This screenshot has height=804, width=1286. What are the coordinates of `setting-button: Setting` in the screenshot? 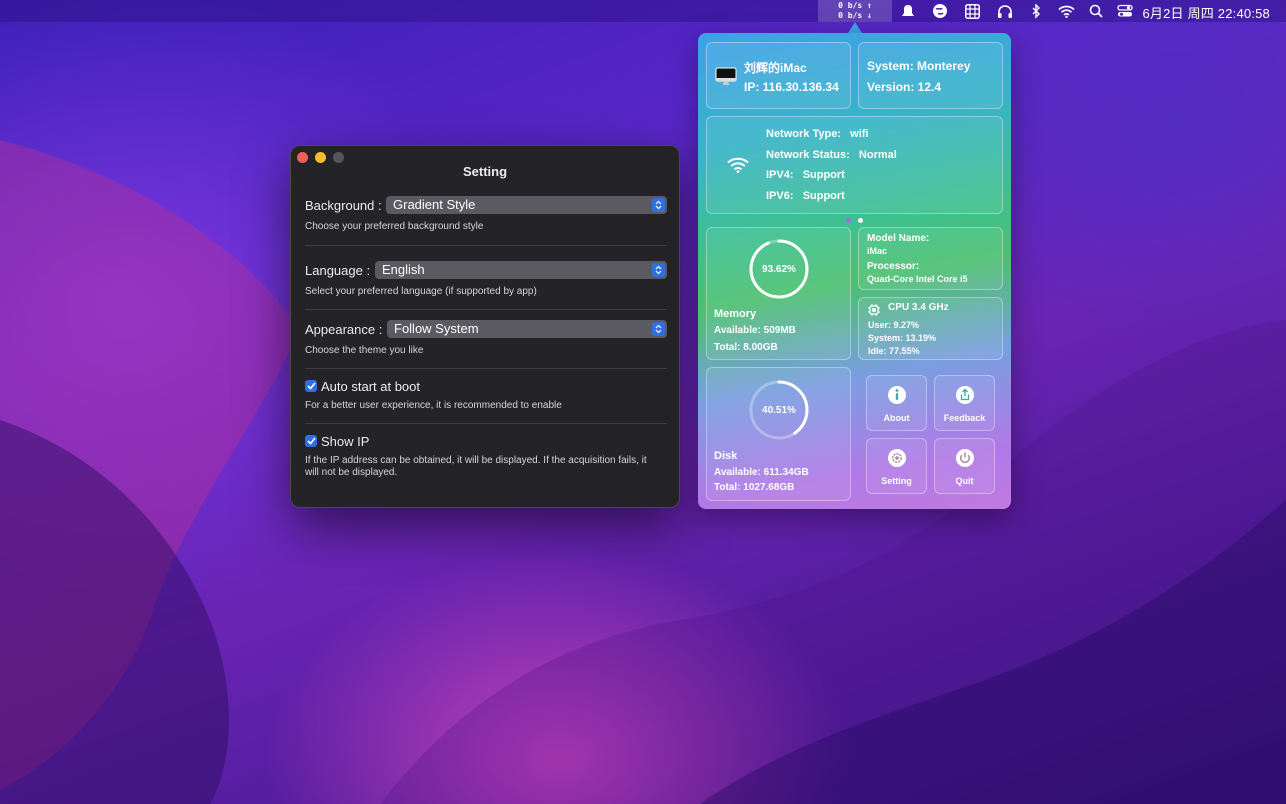 It's located at (896, 466).